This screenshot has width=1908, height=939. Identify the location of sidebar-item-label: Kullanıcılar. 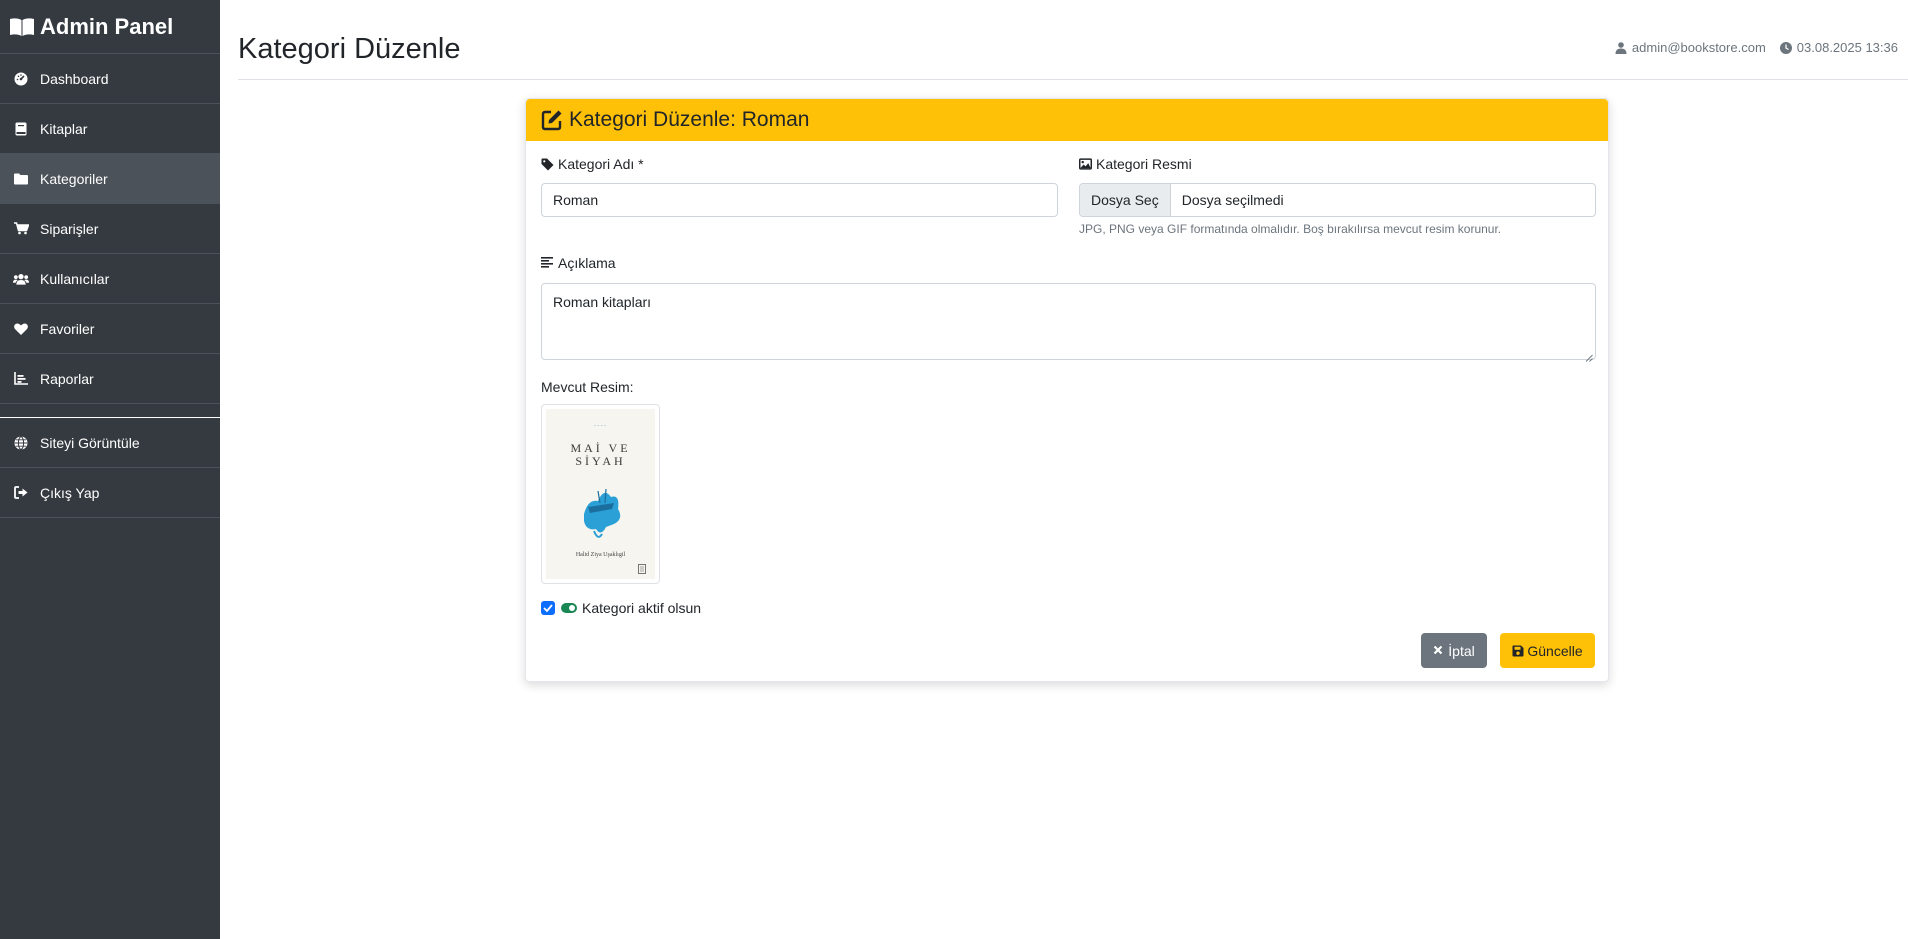
(75, 278).